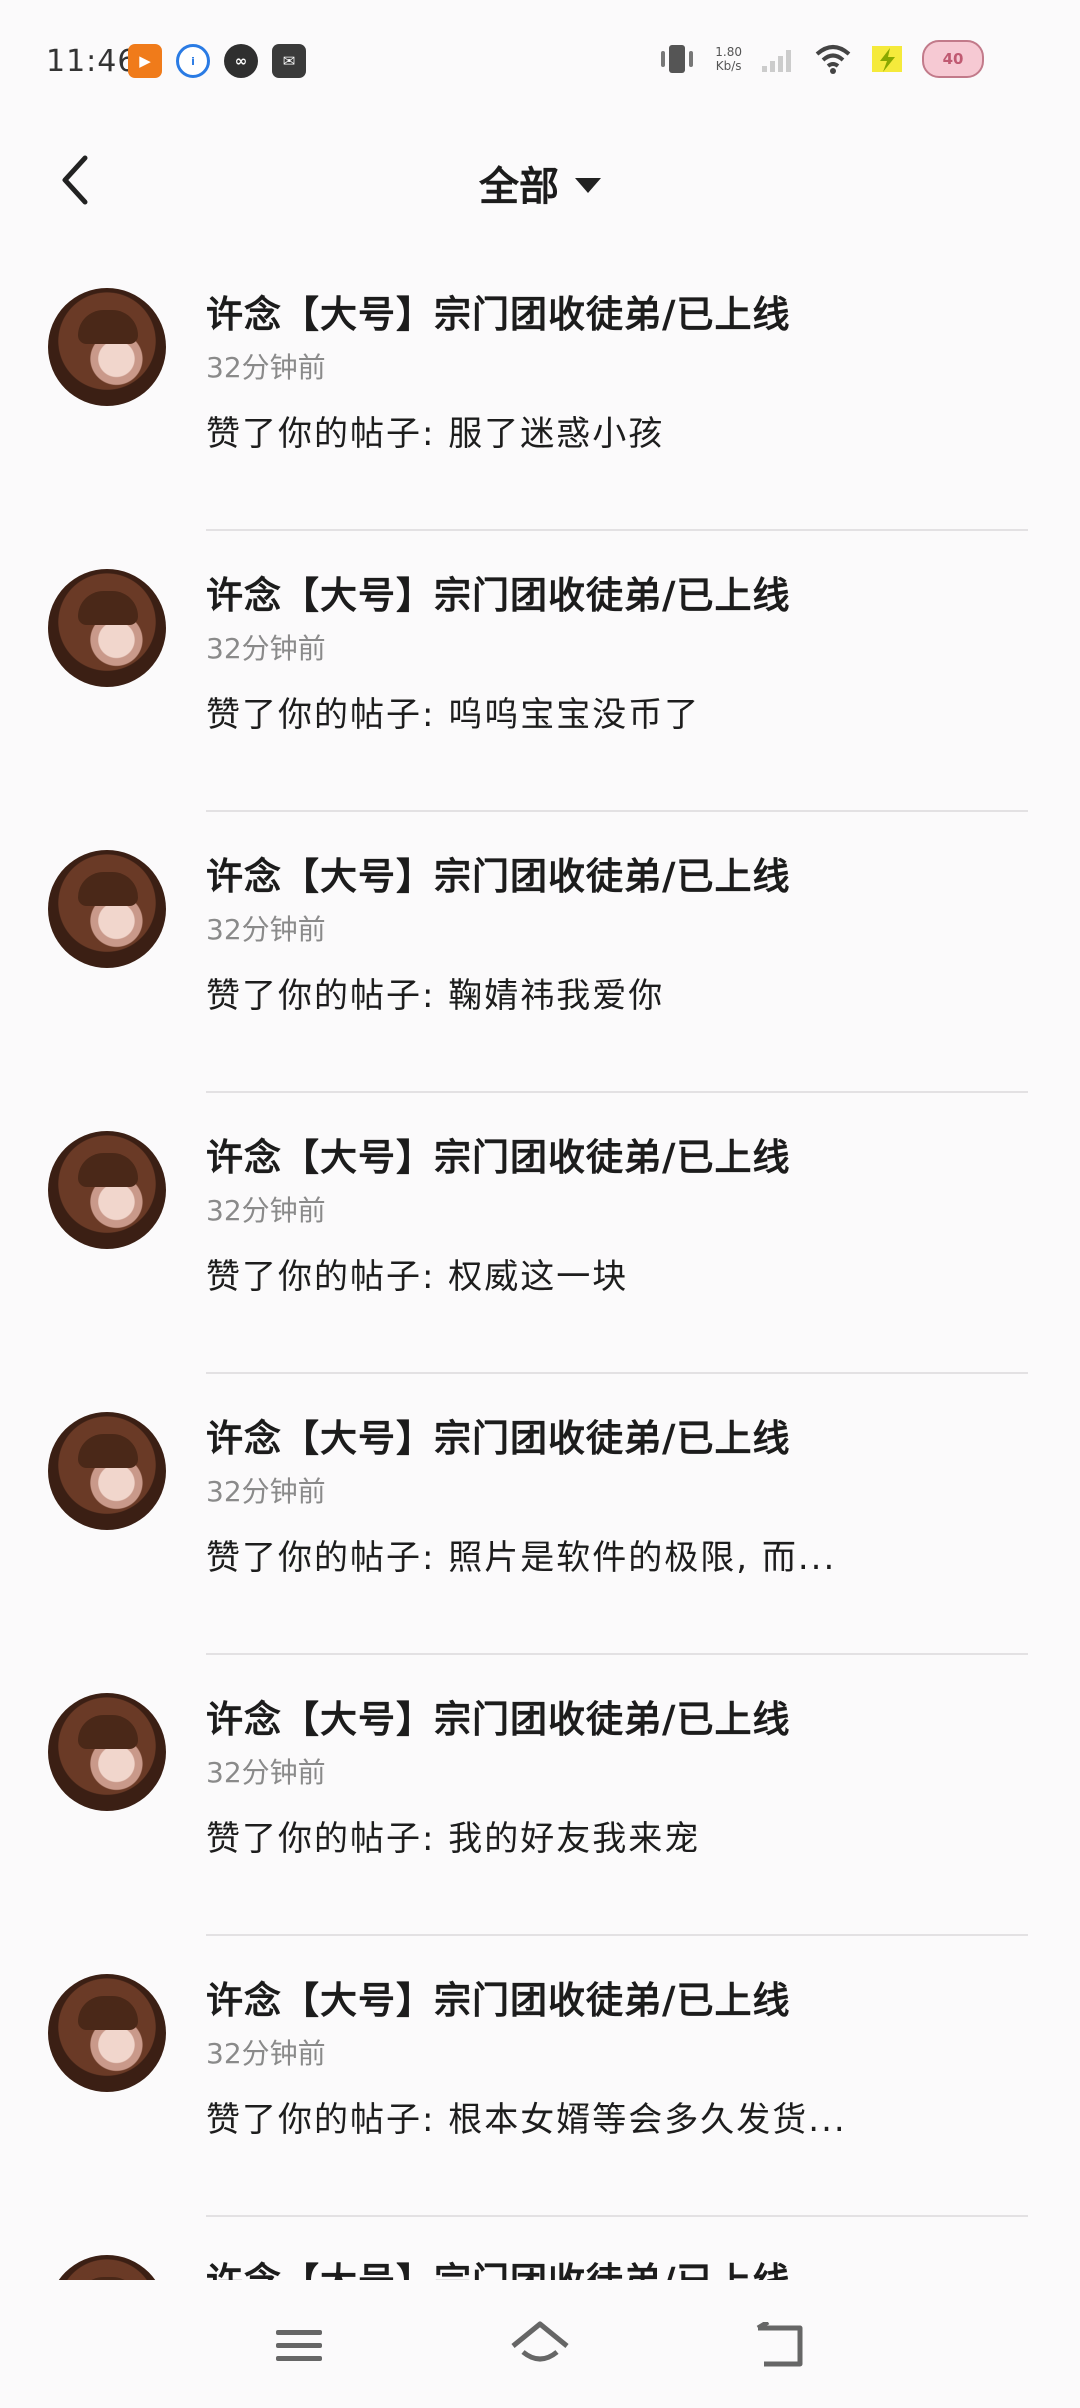 This screenshot has width=1080, height=2408. I want to click on home-button, so click(540, 2346).